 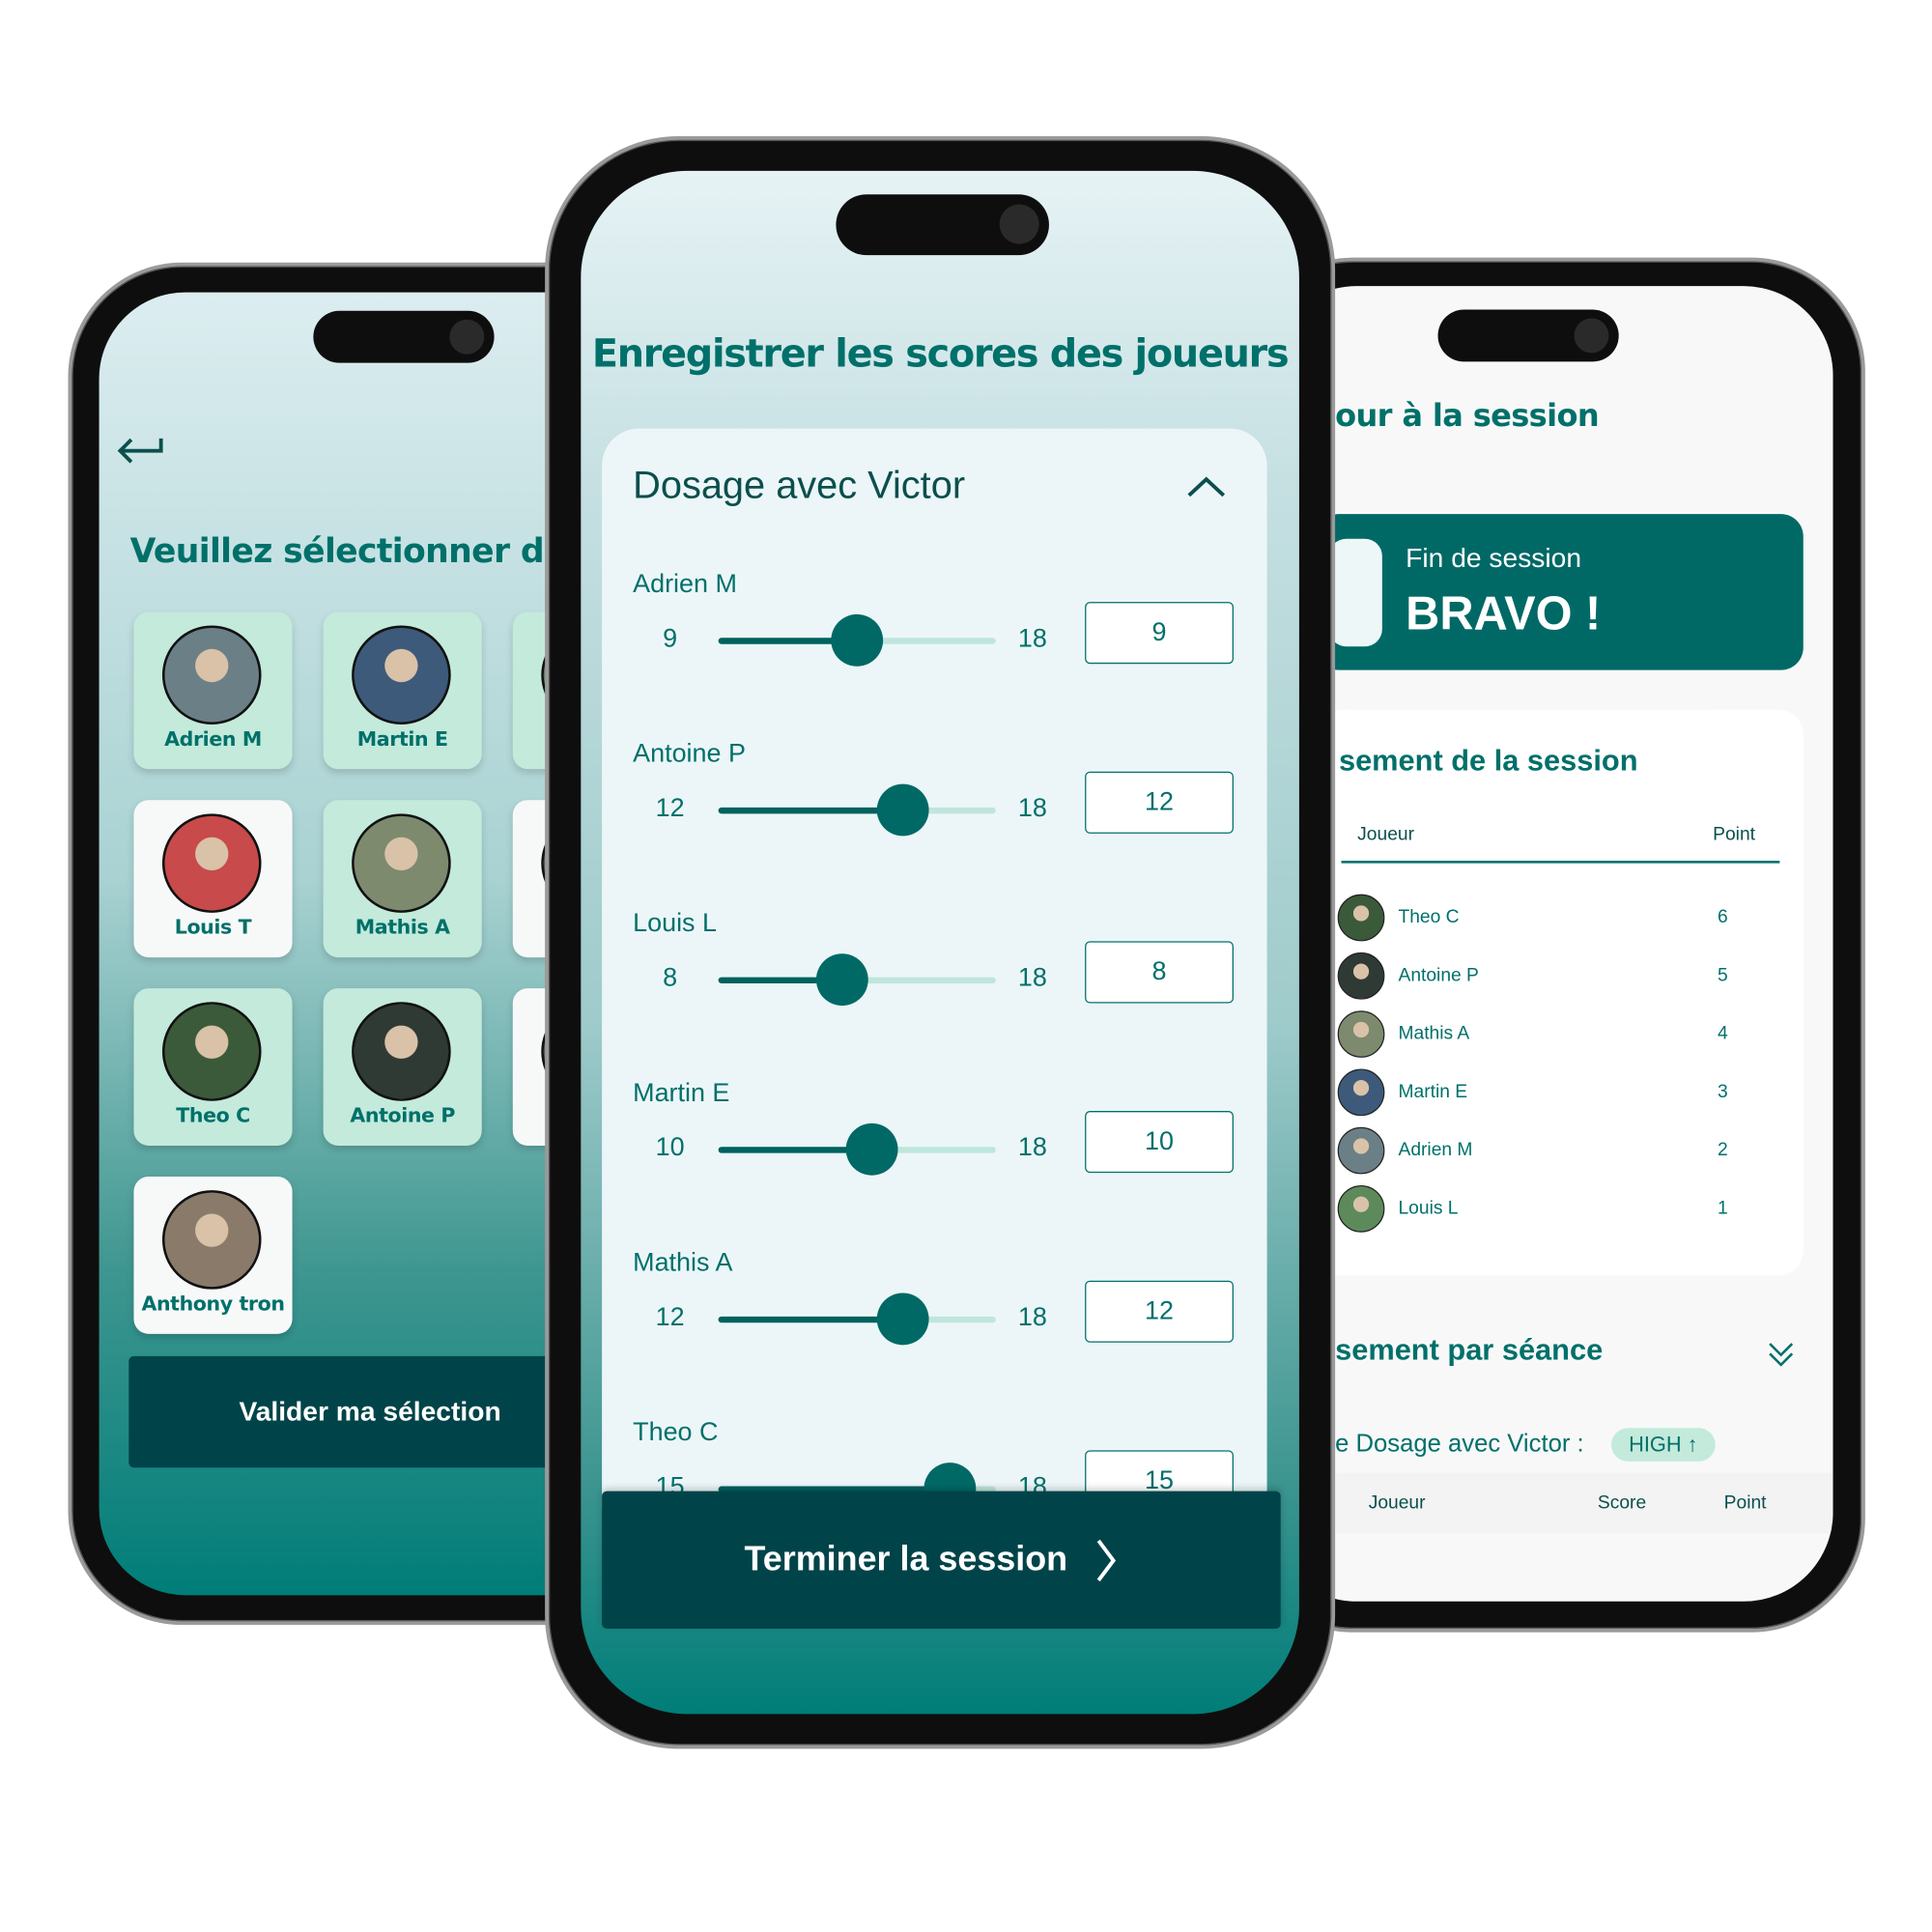 What do you see at coordinates (1504, 613) in the screenshot?
I see `banner-title: BRAVO !` at bounding box center [1504, 613].